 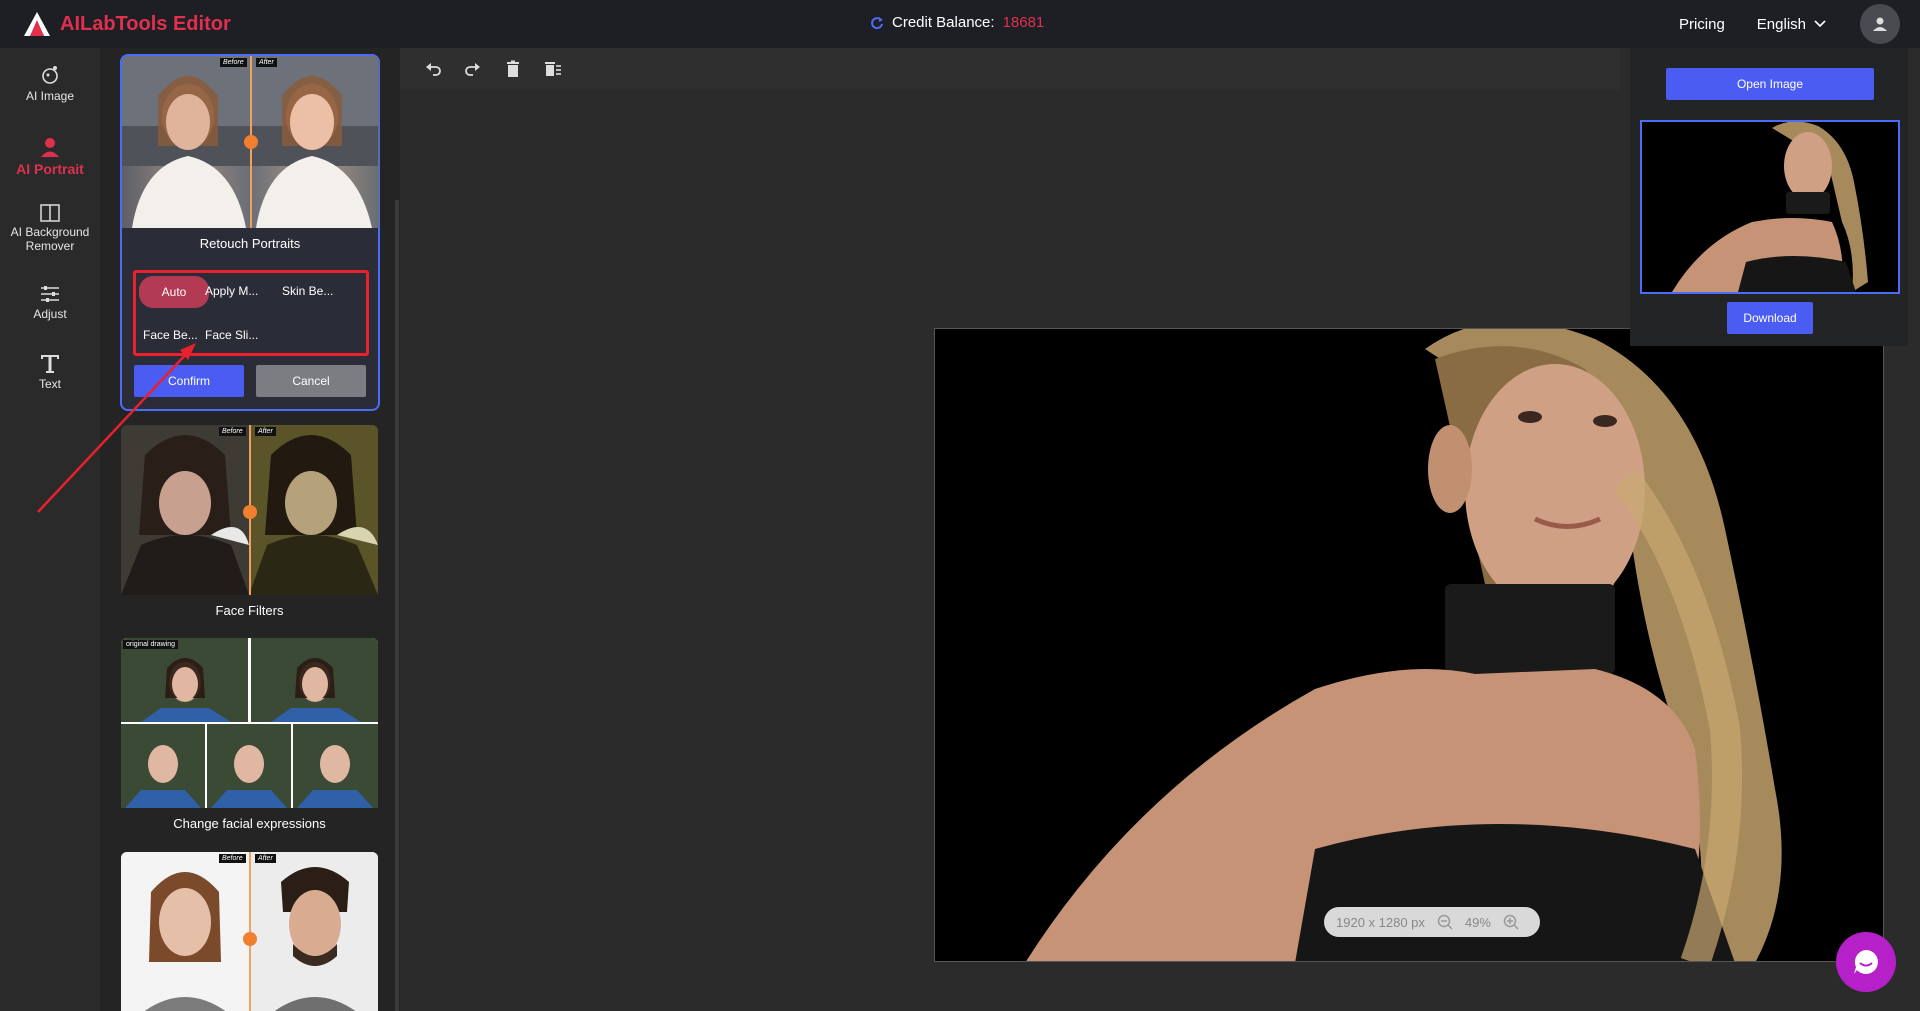 I want to click on logo-icon, so click(x=37, y=24).